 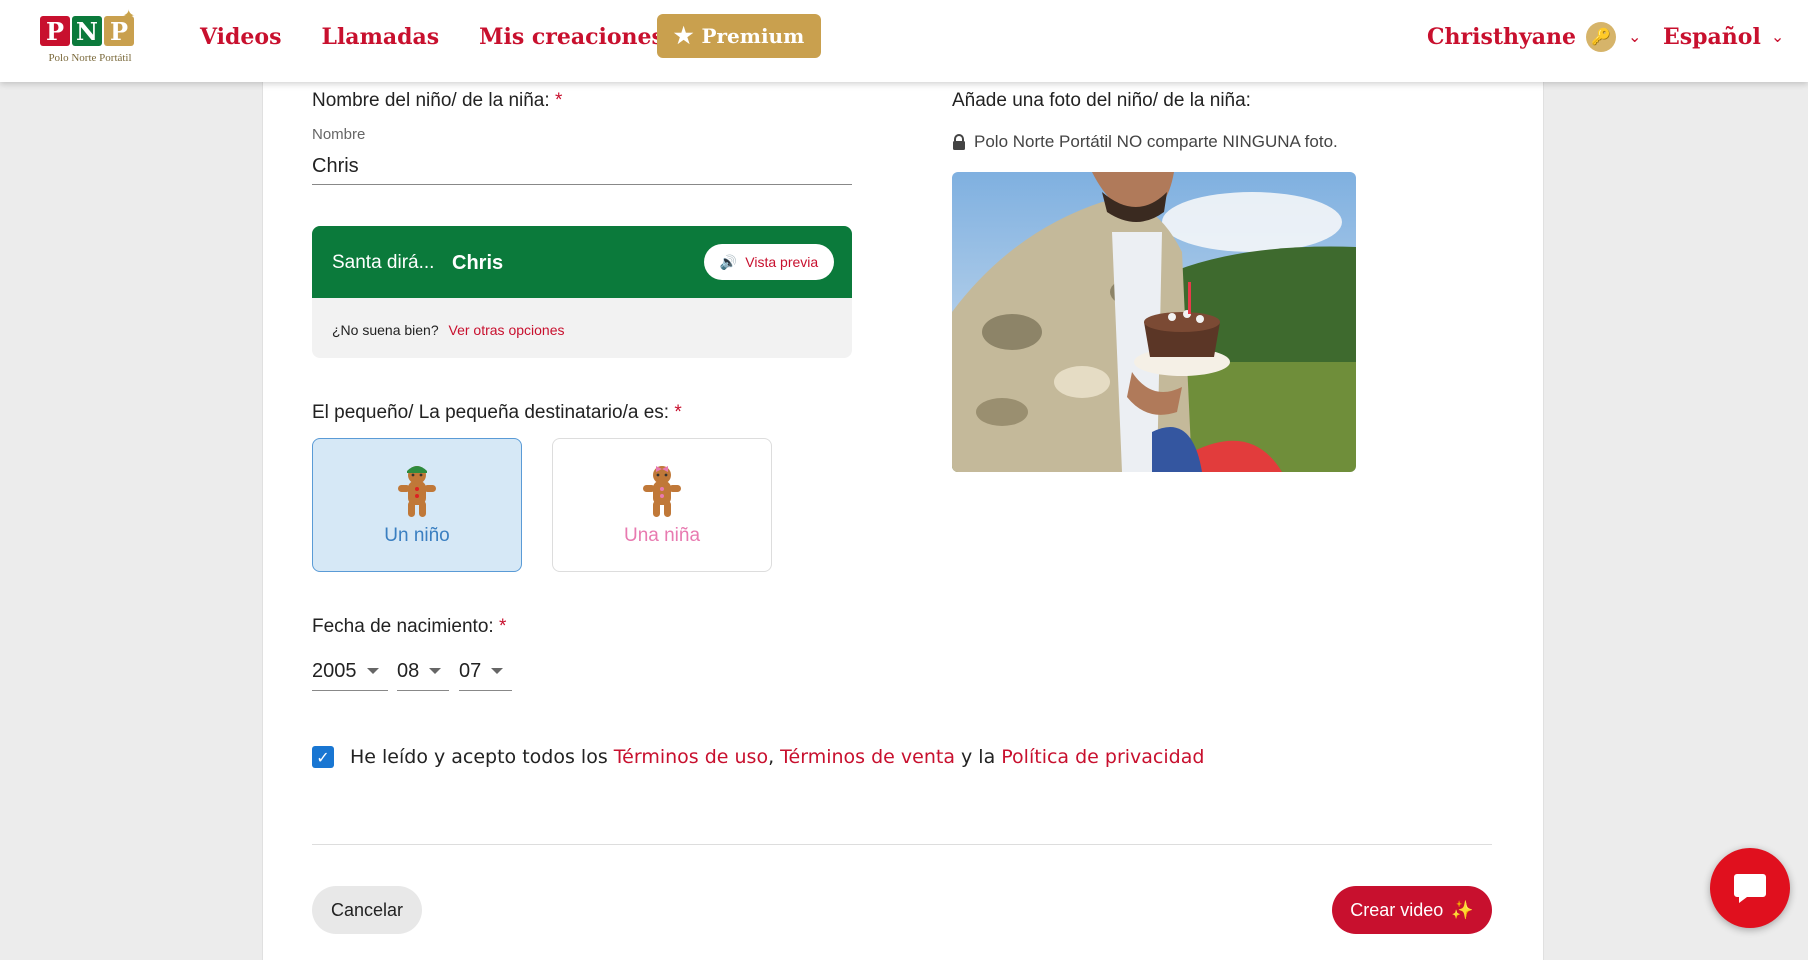 What do you see at coordinates (571, 37) in the screenshot?
I see `nav-mis-creaciones: Mis creaciones` at bounding box center [571, 37].